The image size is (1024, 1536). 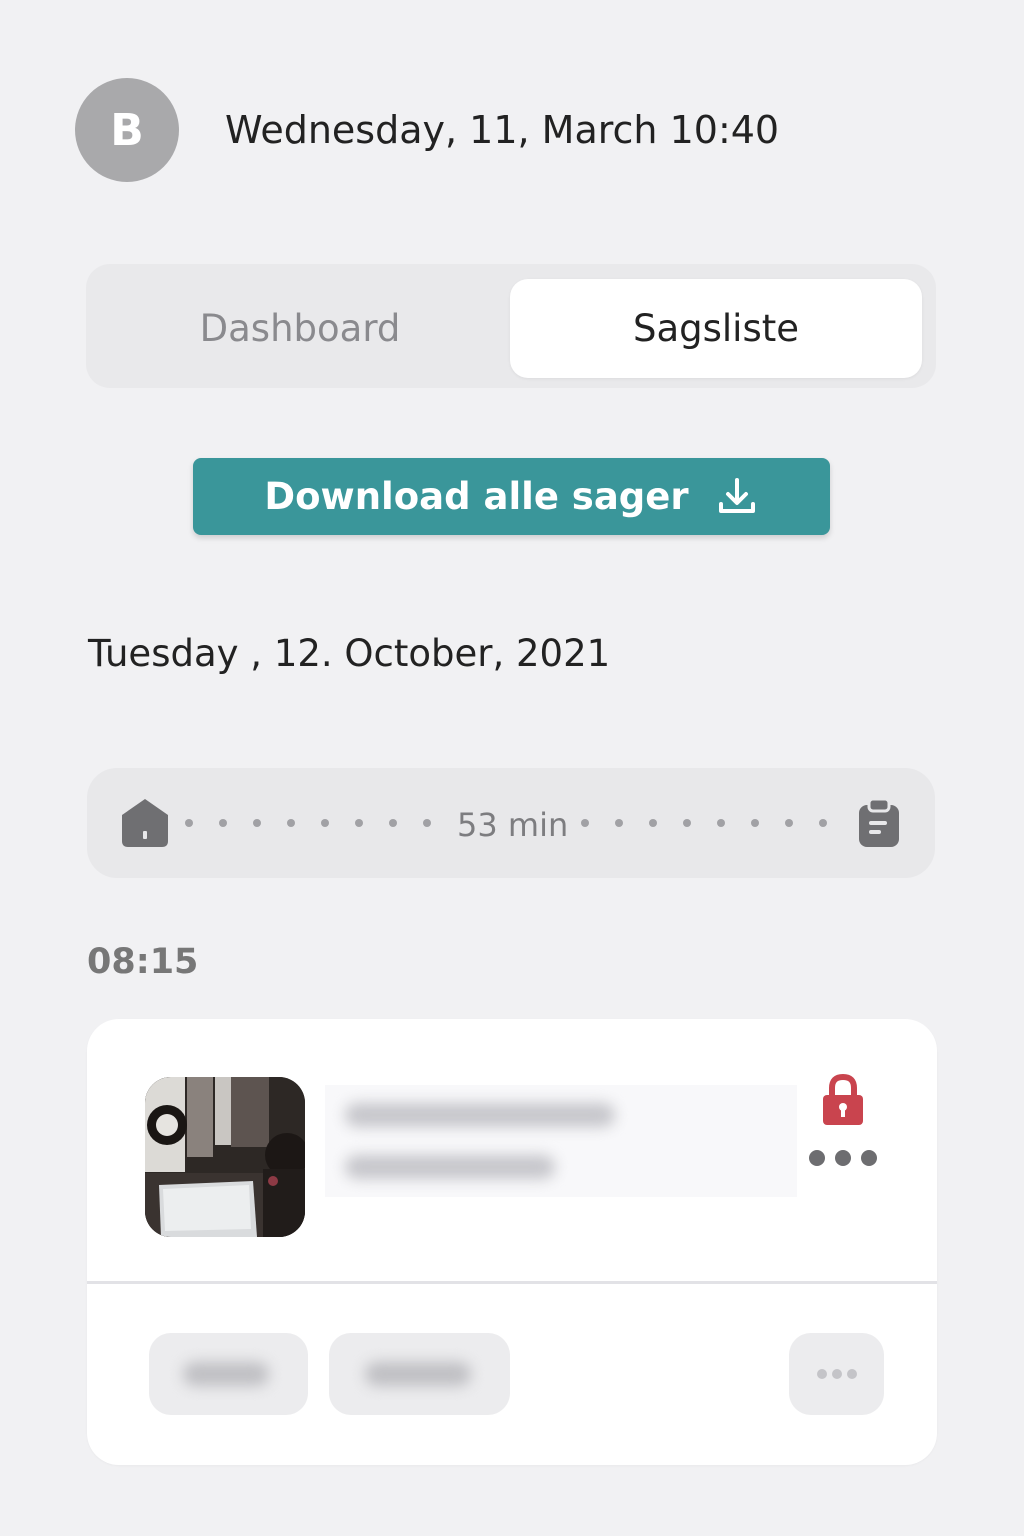 I want to click on case-details-redacted, so click(x=561, y=1141).